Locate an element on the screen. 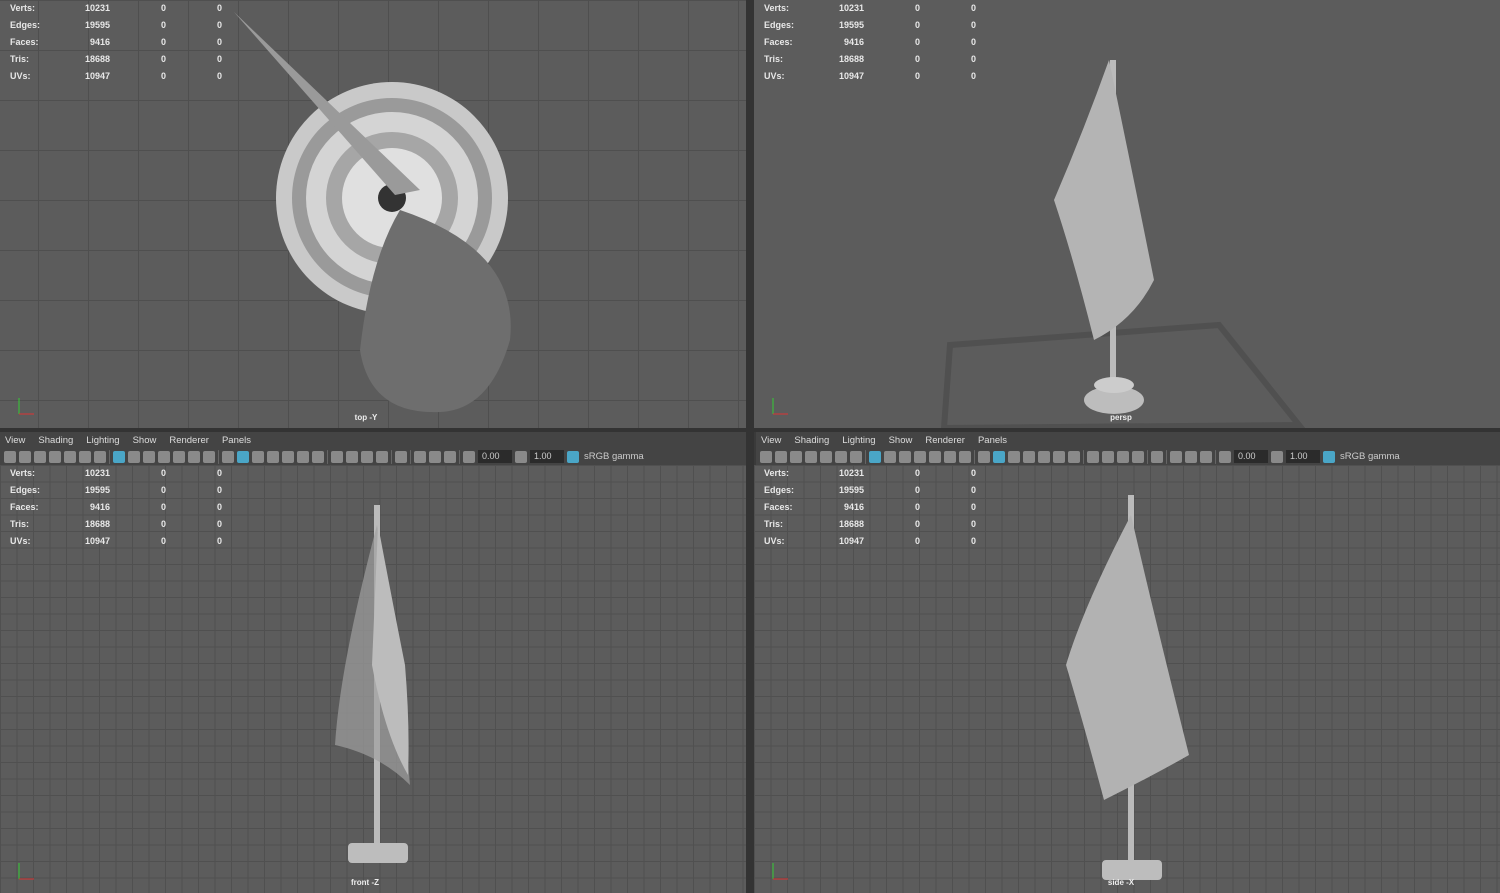  pane-divider-vertical is located at coordinates (750, 446).